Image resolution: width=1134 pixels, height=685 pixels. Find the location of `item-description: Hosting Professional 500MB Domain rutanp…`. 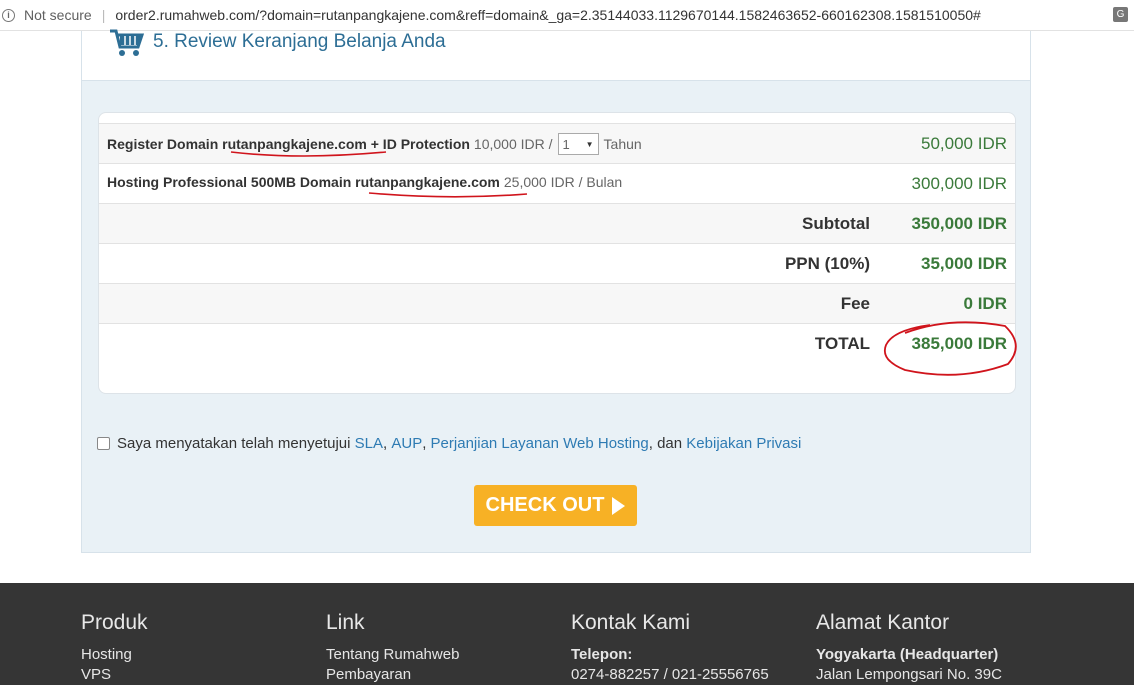

item-description: Hosting Professional 500MB Domain rutanp… is located at coordinates (364, 184).